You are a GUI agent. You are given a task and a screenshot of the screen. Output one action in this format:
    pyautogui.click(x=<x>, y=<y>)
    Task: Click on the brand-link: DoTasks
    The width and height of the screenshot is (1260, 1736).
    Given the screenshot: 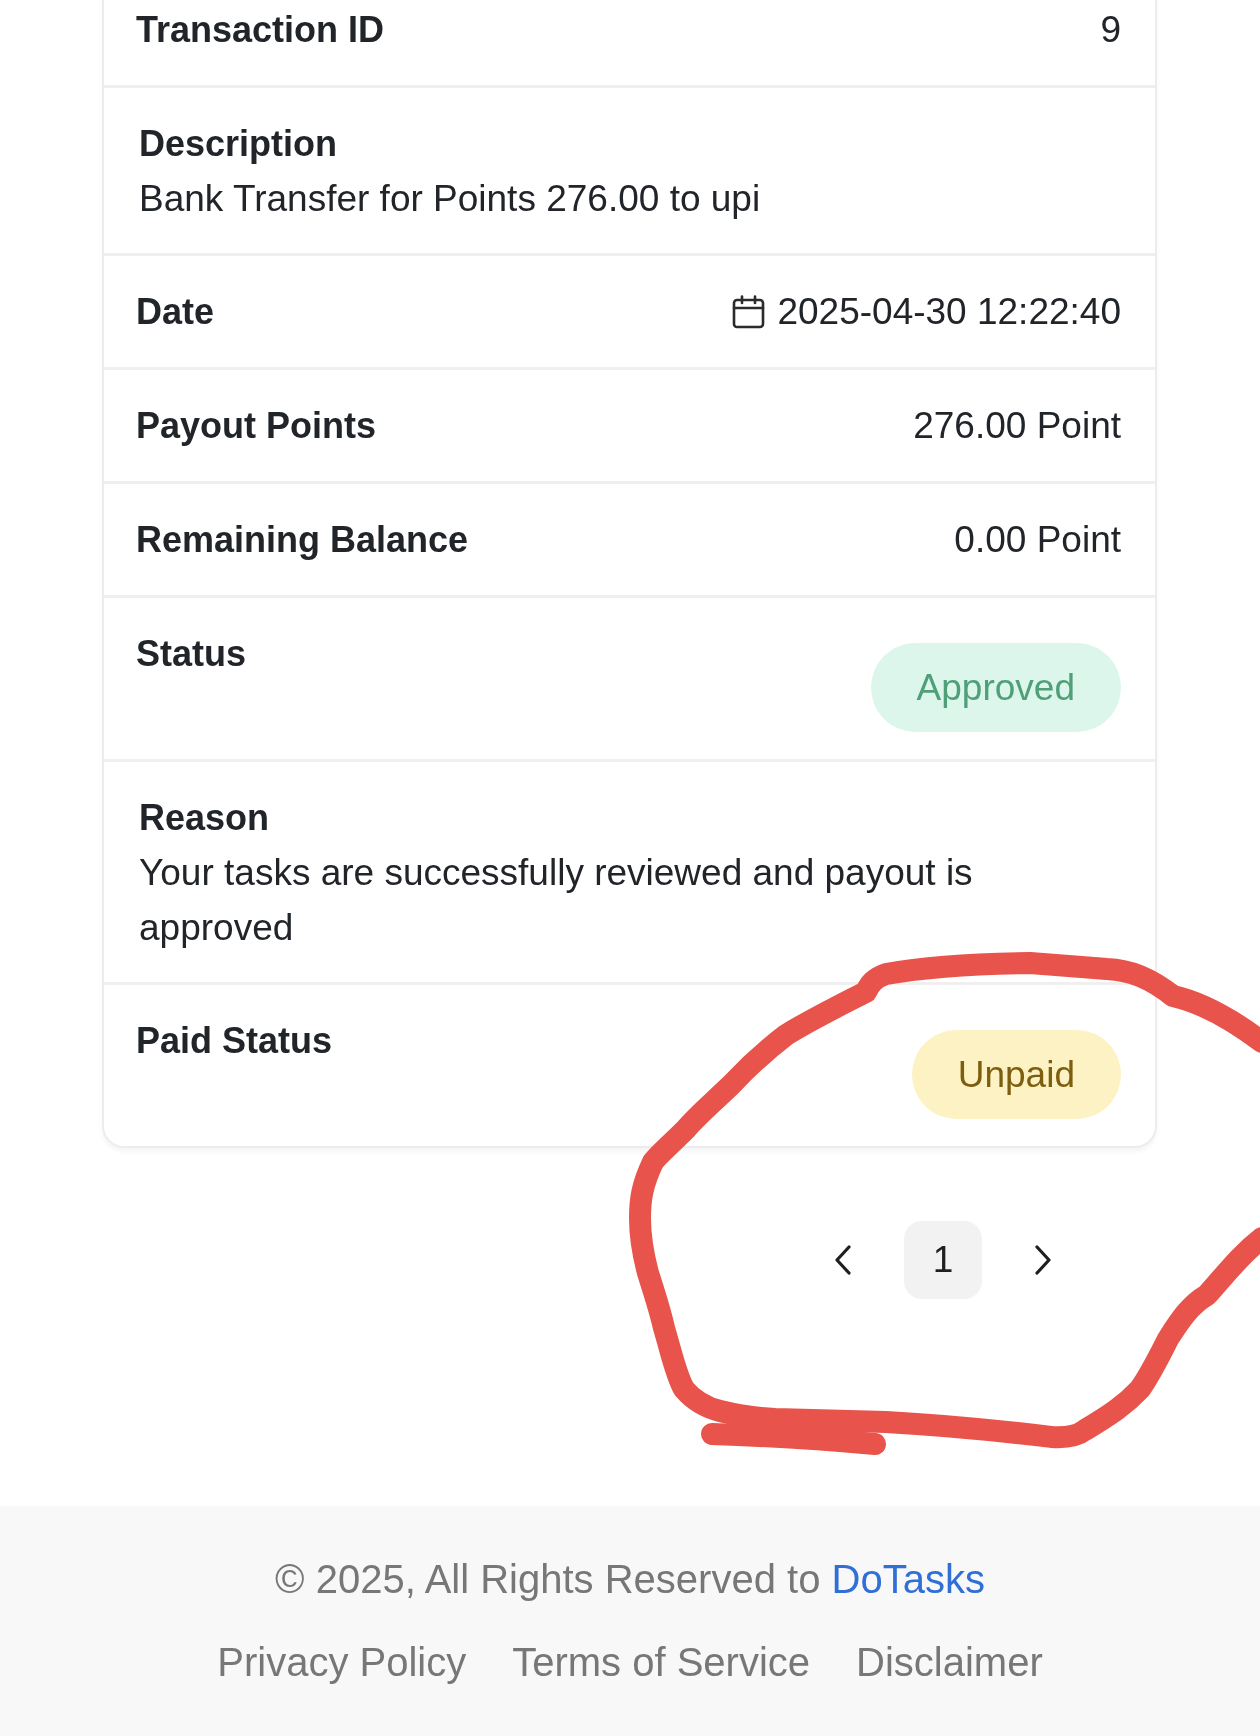 What is the action you would take?
    pyautogui.click(x=908, y=1579)
    